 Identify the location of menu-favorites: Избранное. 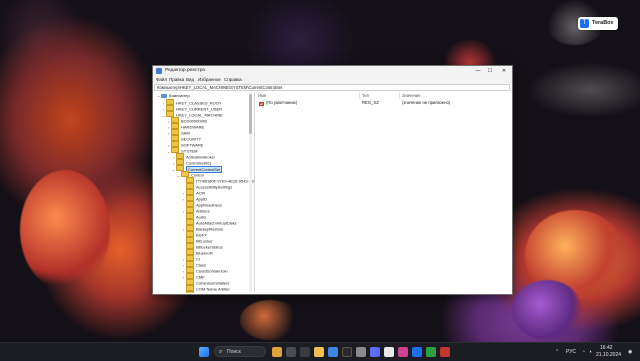
(209, 80).